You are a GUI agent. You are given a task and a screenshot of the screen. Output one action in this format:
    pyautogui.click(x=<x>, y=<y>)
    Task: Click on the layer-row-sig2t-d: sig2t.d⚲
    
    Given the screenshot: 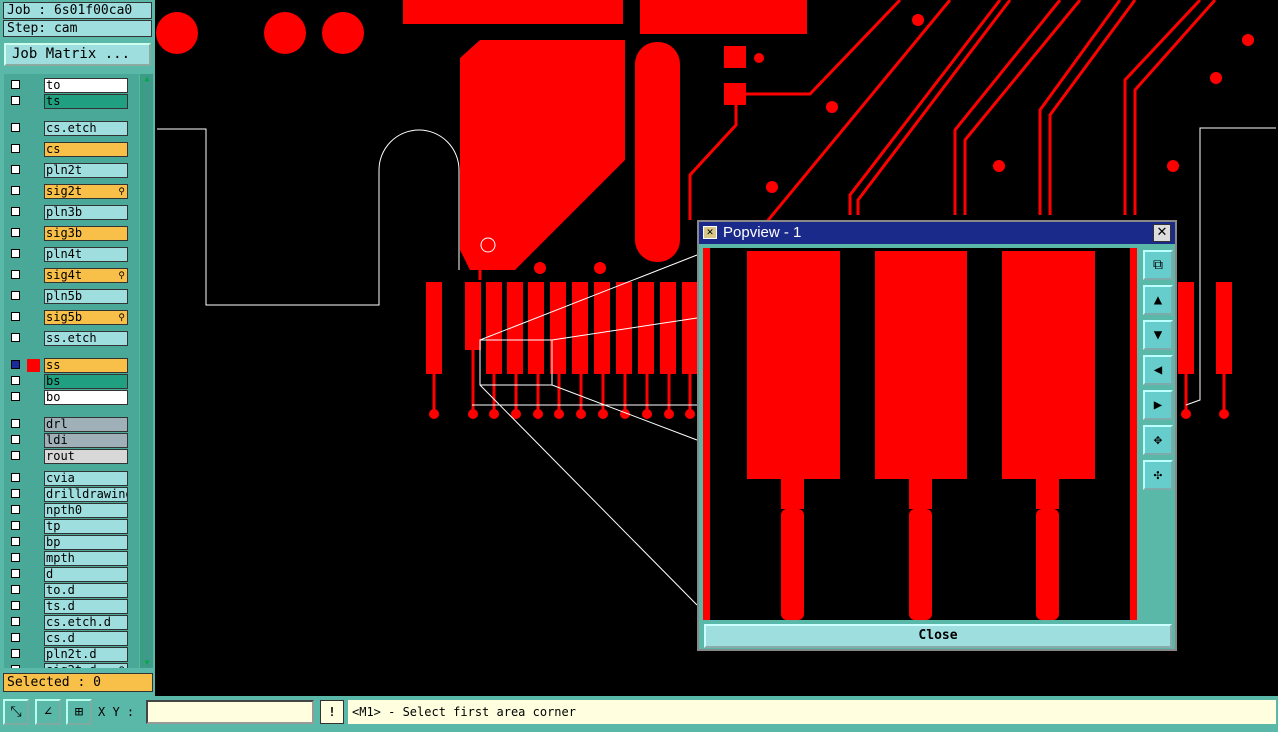 What is the action you would take?
    pyautogui.click(x=68, y=665)
    